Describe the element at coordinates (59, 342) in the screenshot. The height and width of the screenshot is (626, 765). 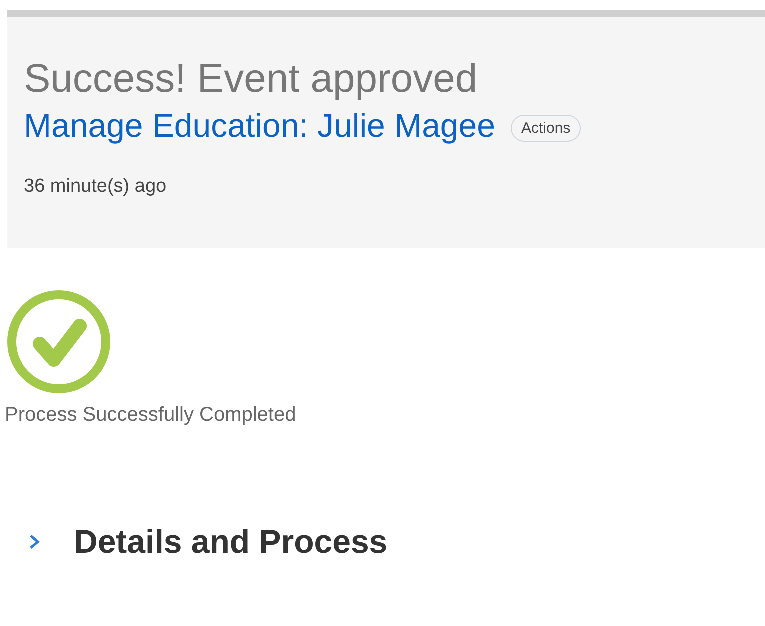
I see `check-circle-icon` at that location.